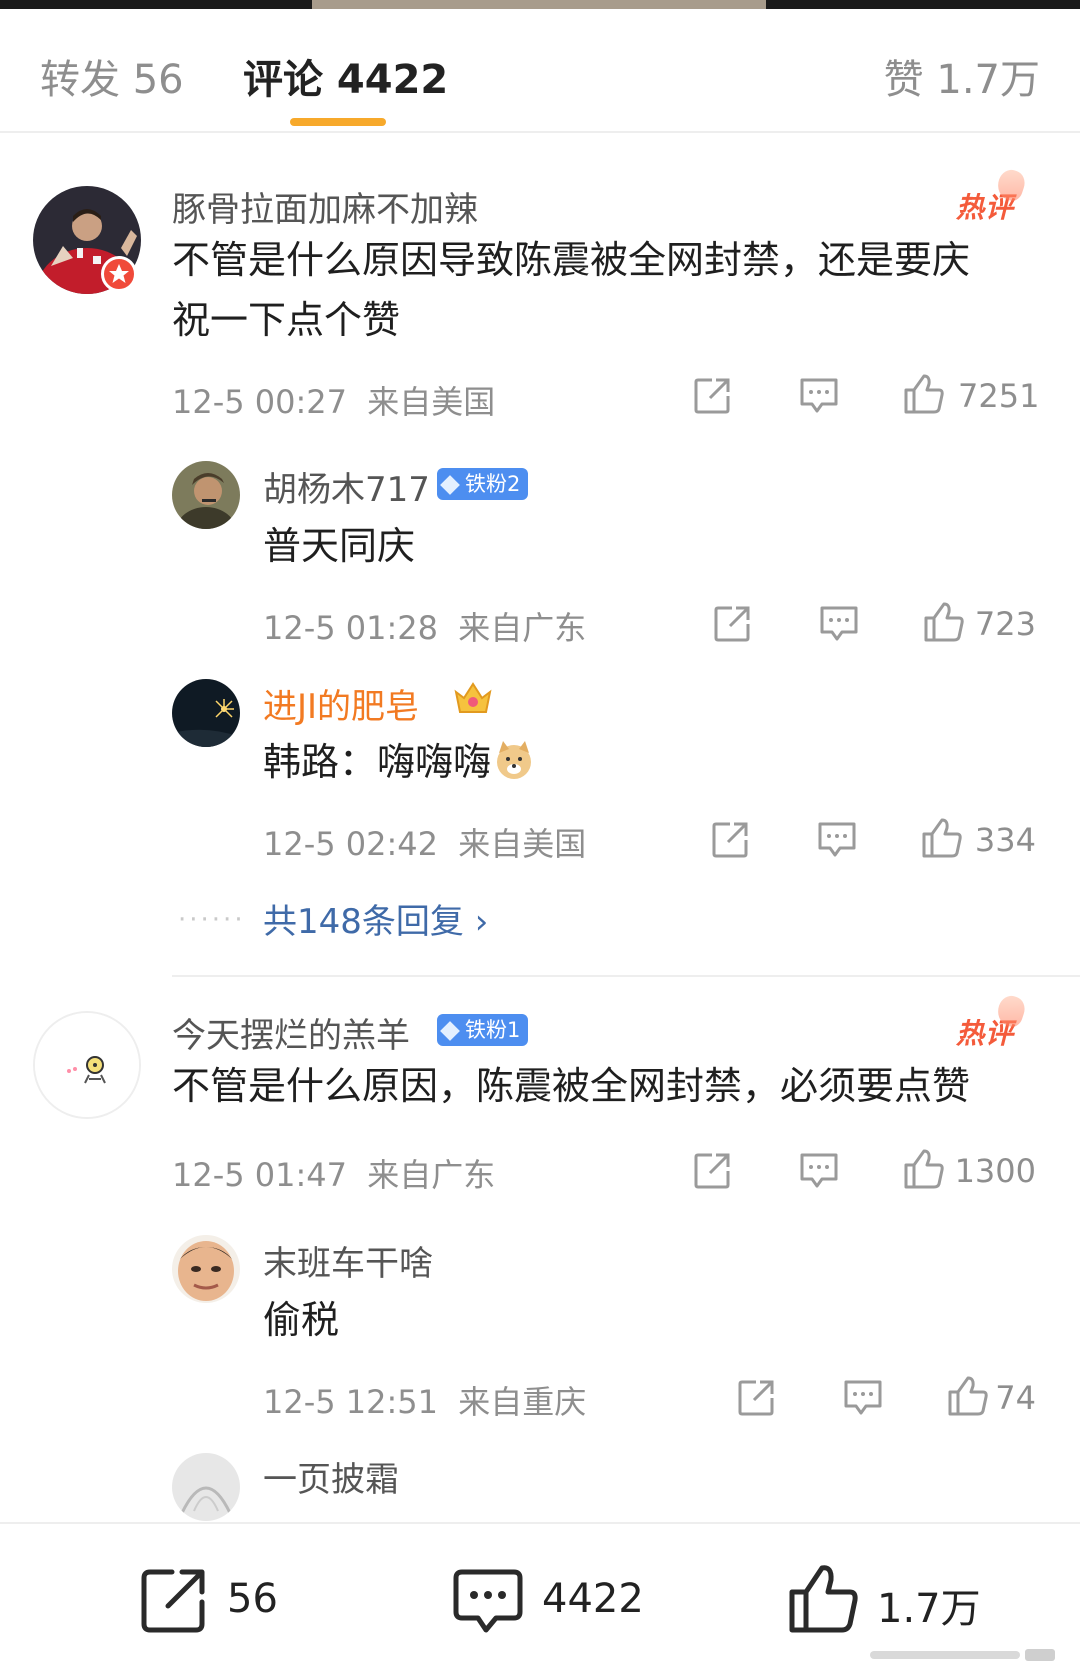 This screenshot has height=1675, width=1080. I want to click on comment-text: 不管是什么原因导致陈震被全网封禁，还是要庆 祝一下点个赞, so click(612, 290).